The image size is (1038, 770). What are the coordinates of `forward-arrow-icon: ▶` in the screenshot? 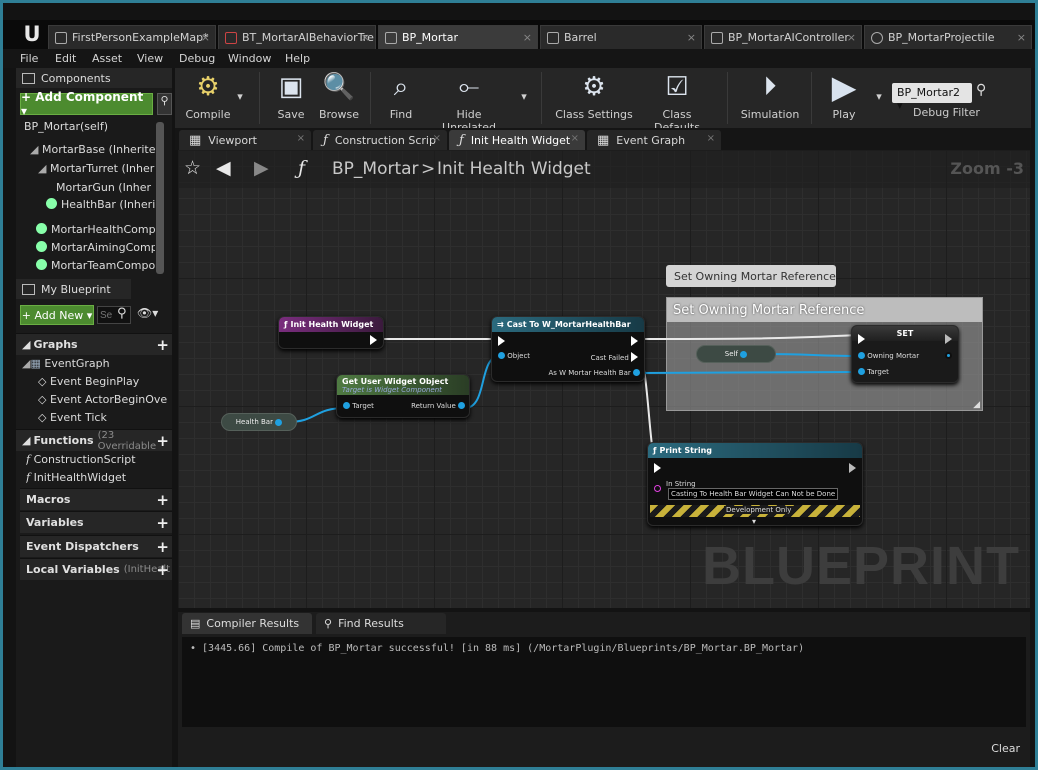 It's located at (261, 168).